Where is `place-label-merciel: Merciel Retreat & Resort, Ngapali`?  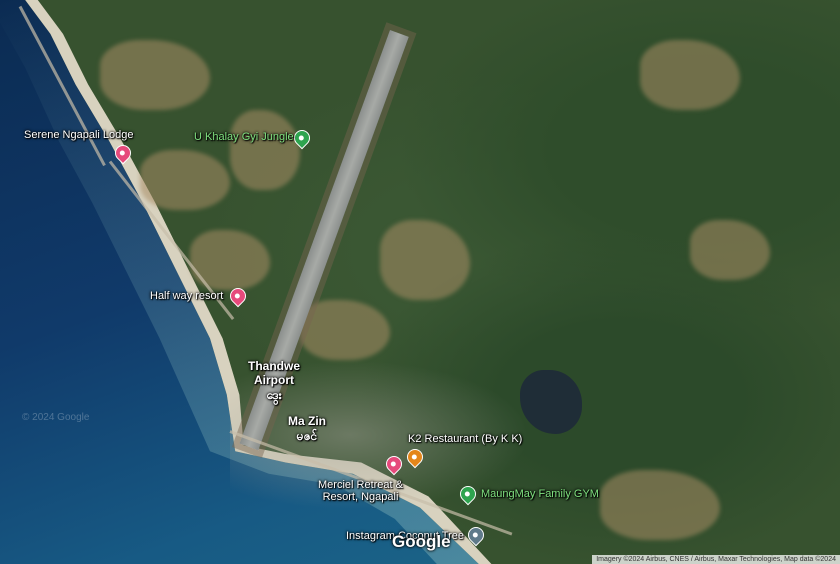 place-label-merciel: Merciel Retreat & Resort, Ngapali is located at coordinates (360, 491).